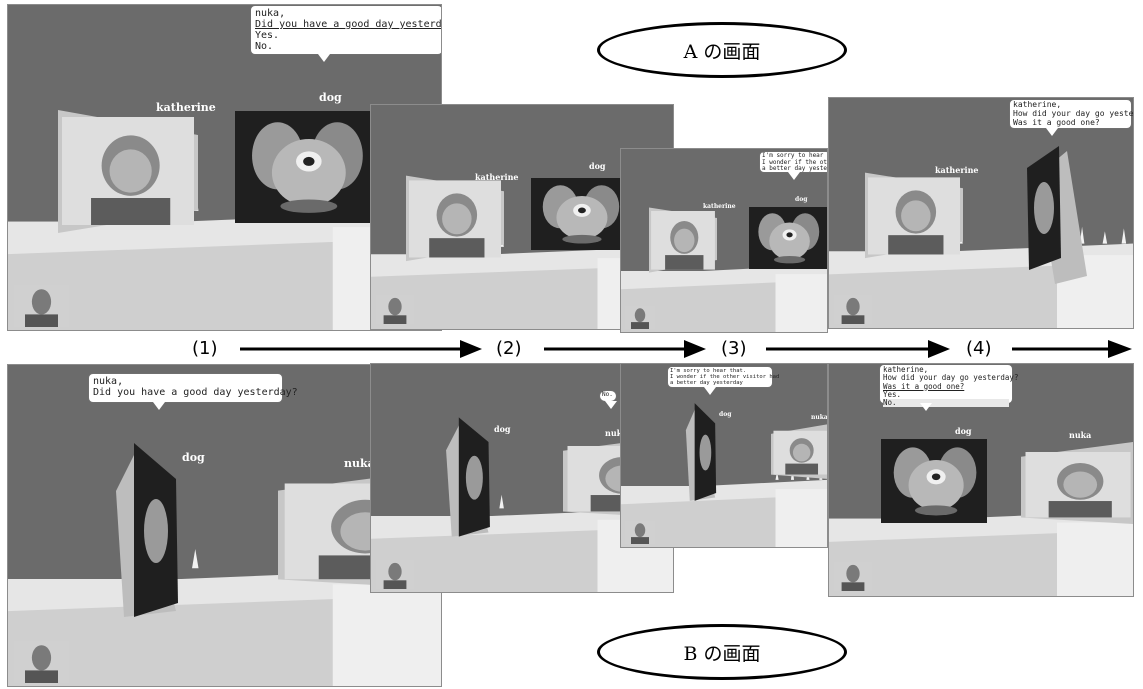  Describe the element at coordinates (722, 50) in the screenshot. I see `screen-a-label: A の画面` at that location.